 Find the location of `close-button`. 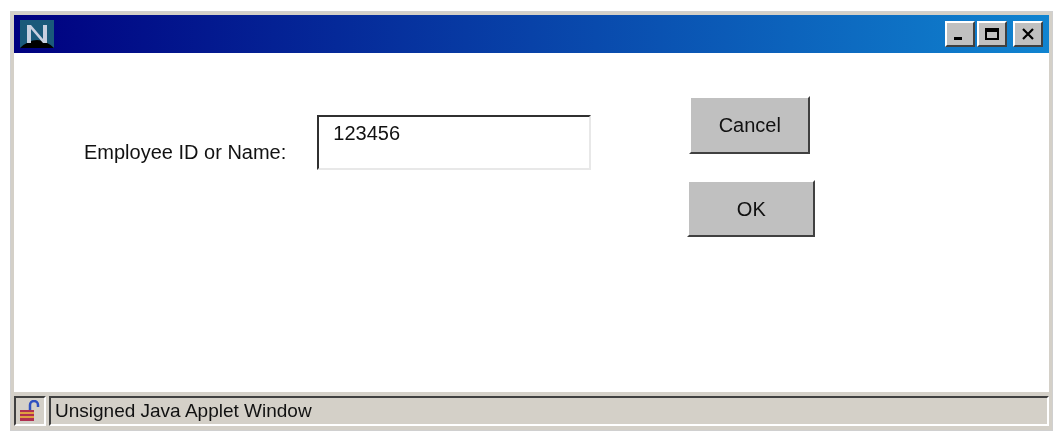

close-button is located at coordinates (1028, 34).